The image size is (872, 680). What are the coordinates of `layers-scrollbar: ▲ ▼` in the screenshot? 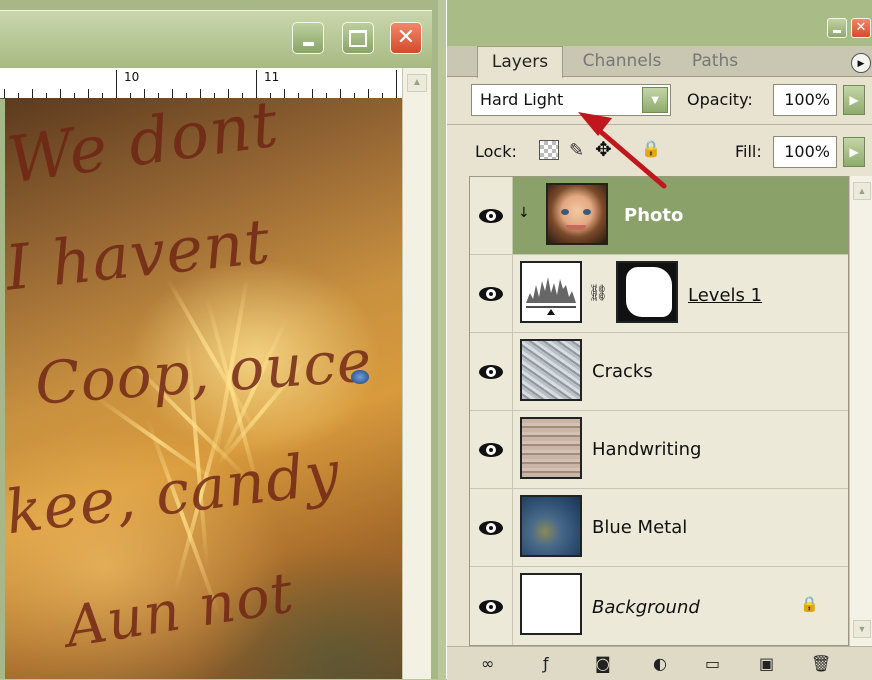 It's located at (860, 411).